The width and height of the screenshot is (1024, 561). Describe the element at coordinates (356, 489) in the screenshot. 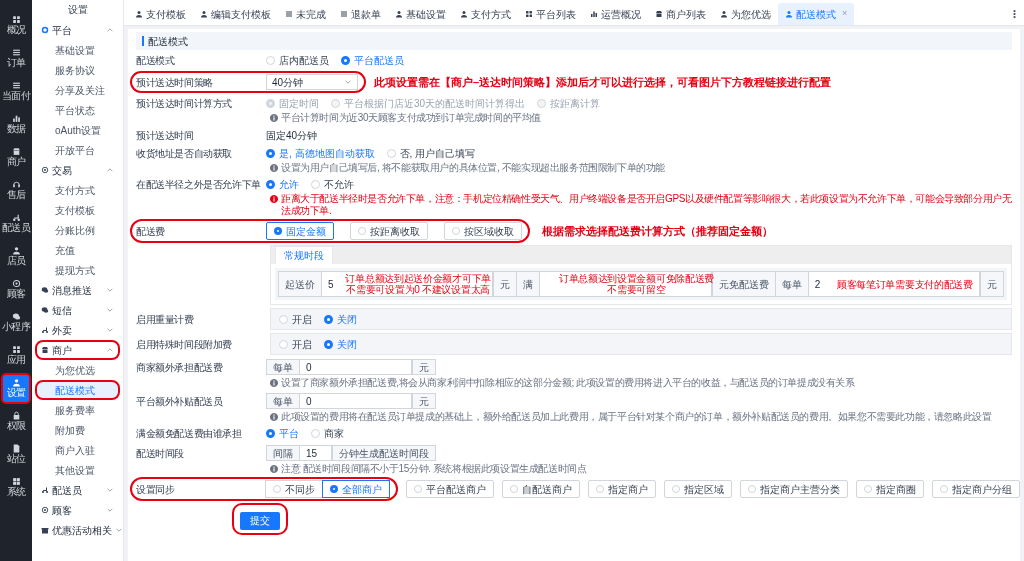

I see `radio-button: 全部商户` at that location.